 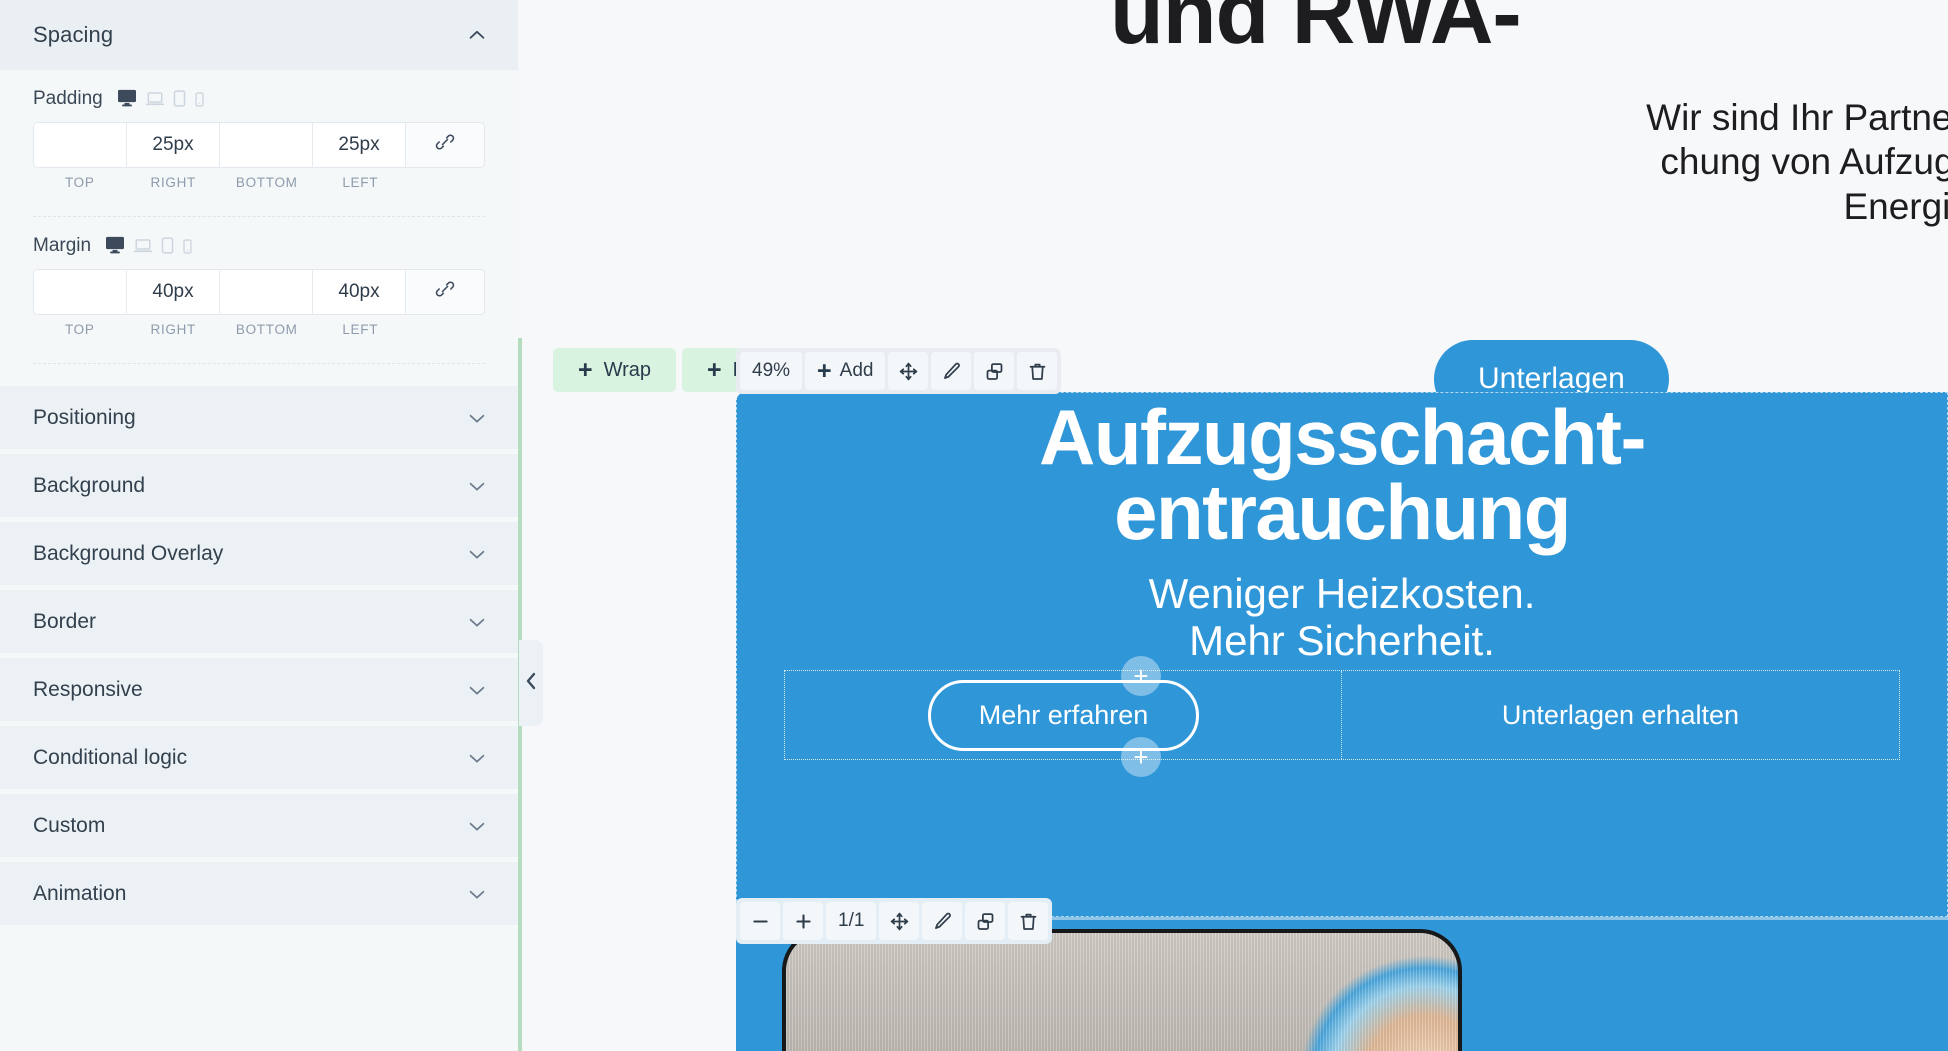 What do you see at coordinates (259, 893) in the screenshot?
I see `accordion-item-animation: Animation` at bounding box center [259, 893].